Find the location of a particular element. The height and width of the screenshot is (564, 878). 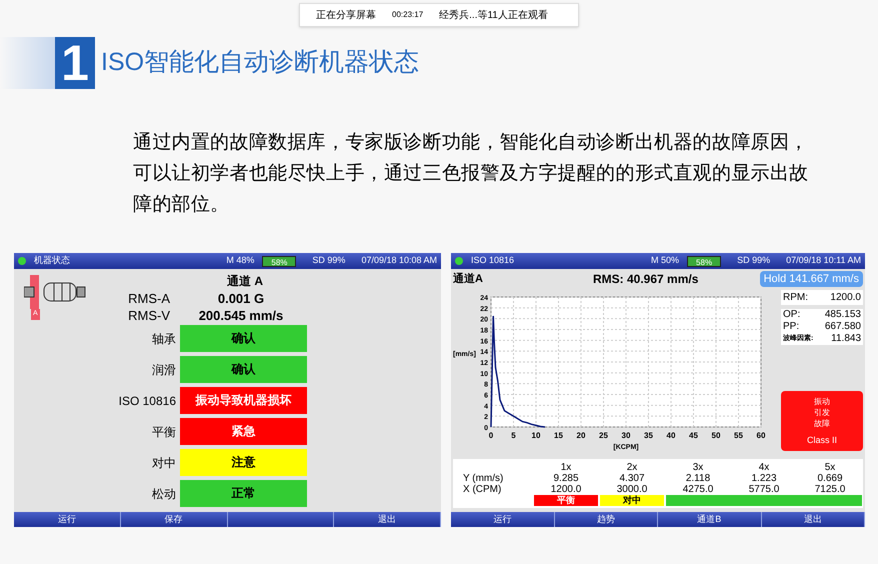

table-cell-text: 5775.0 is located at coordinates (764, 489).